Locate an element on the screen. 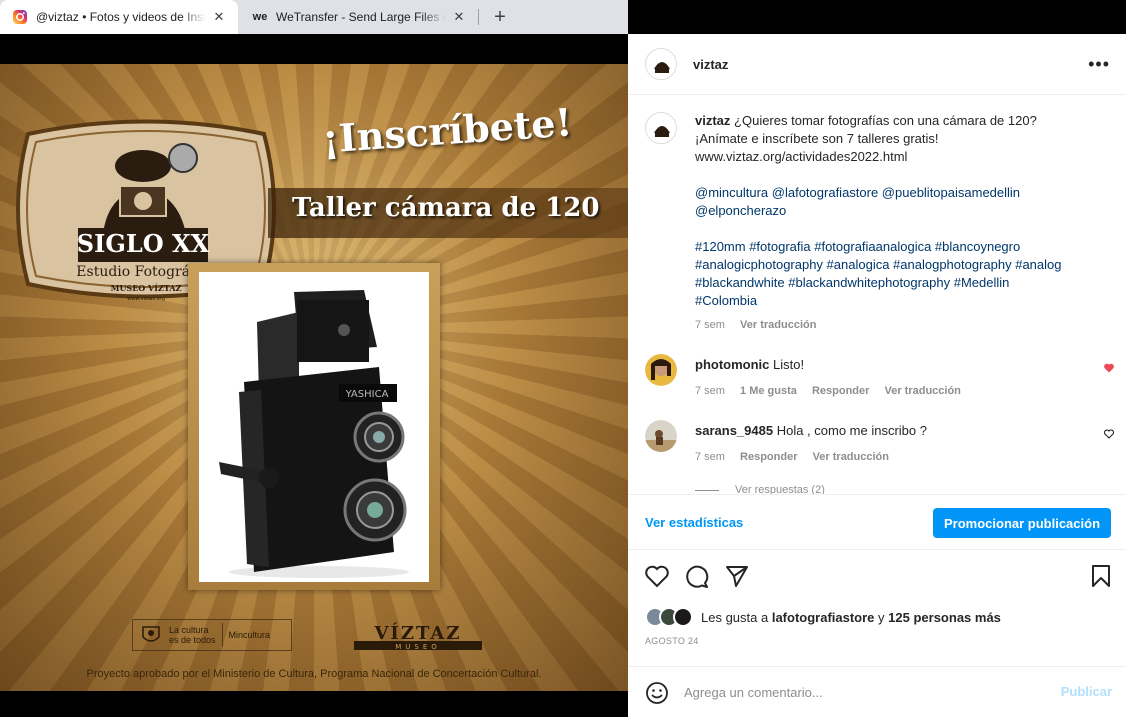 The width and height of the screenshot is (1126, 717). svg-text: YASHICA is located at coordinates (367, 394).